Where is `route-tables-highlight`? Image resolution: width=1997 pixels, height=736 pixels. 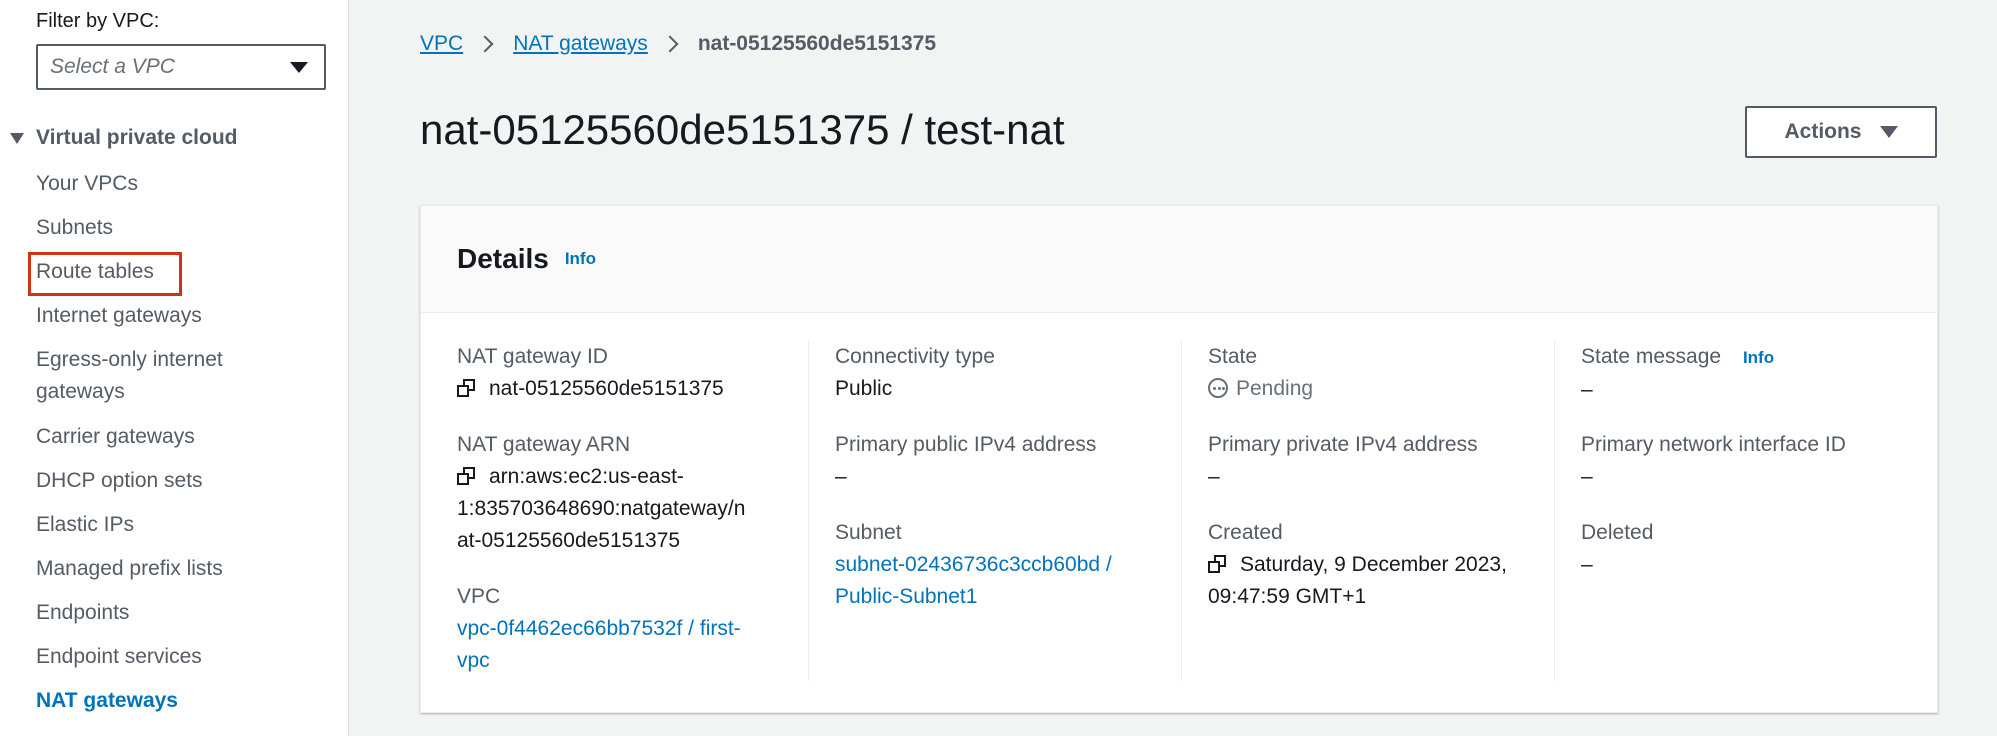 route-tables-highlight is located at coordinates (105, 274).